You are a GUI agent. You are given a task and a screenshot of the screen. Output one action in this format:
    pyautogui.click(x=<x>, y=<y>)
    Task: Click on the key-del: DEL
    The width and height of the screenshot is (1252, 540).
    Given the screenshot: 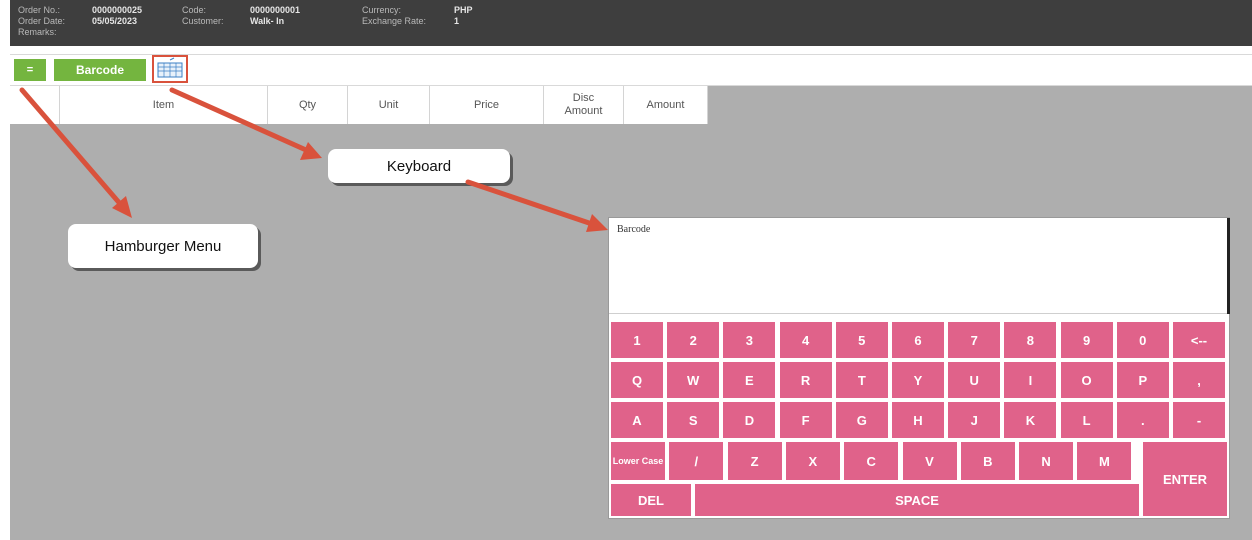 What is the action you would take?
    pyautogui.click(x=651, y=500)
    